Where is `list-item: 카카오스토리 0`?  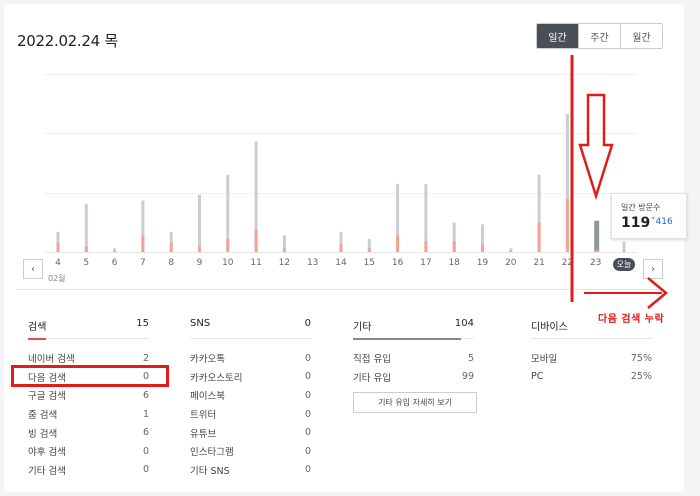 list-item: 카카오스토리 0 is located at coordinates (250, 377).